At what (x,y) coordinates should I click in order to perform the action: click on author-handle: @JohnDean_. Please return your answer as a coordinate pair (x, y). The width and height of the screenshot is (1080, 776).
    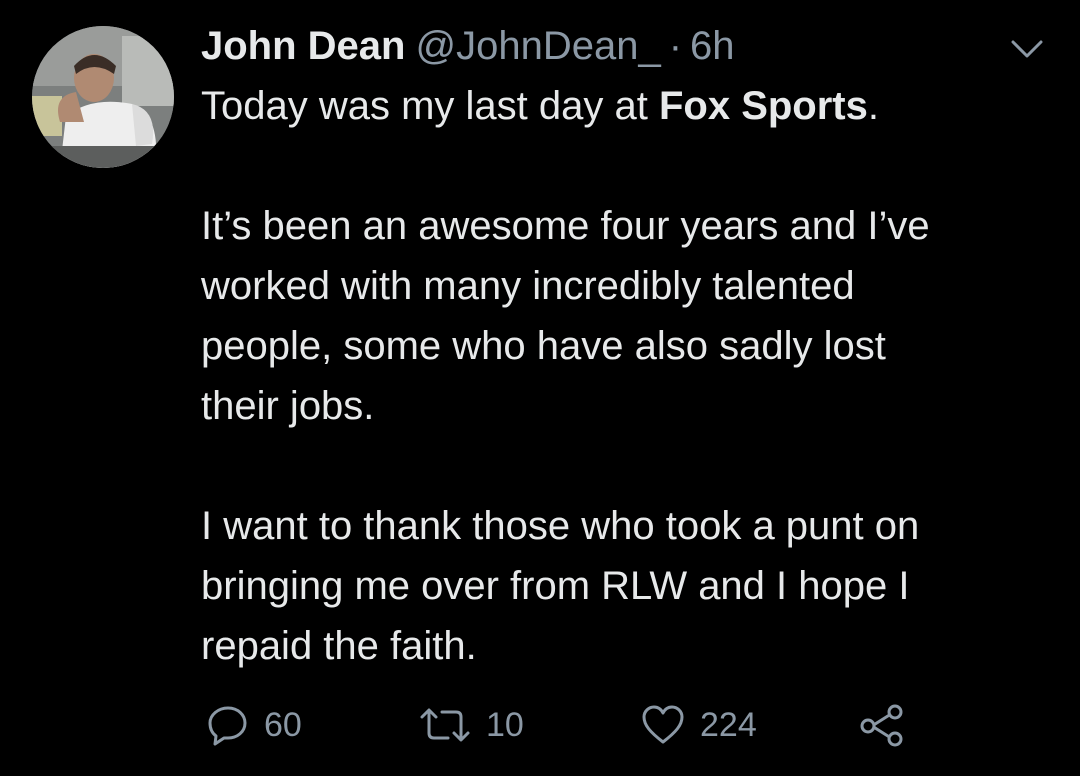
    Looking at the image, I should click on (537, 46).